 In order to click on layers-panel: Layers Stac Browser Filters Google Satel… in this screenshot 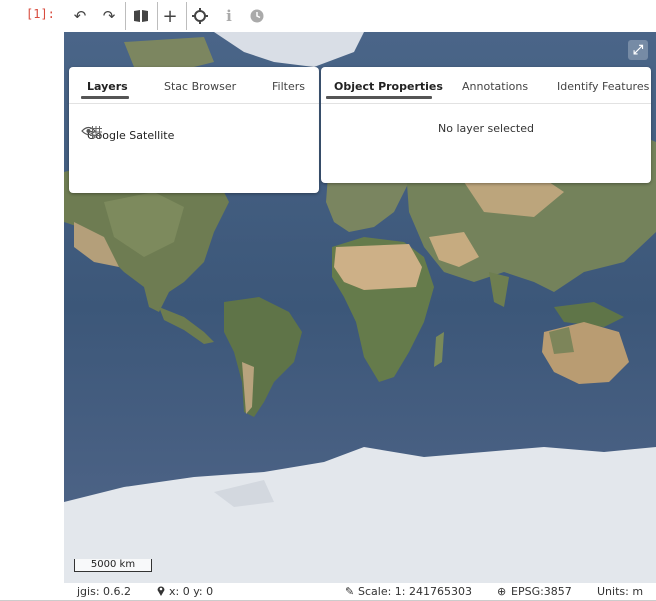, I will do `click(194, 130)`.